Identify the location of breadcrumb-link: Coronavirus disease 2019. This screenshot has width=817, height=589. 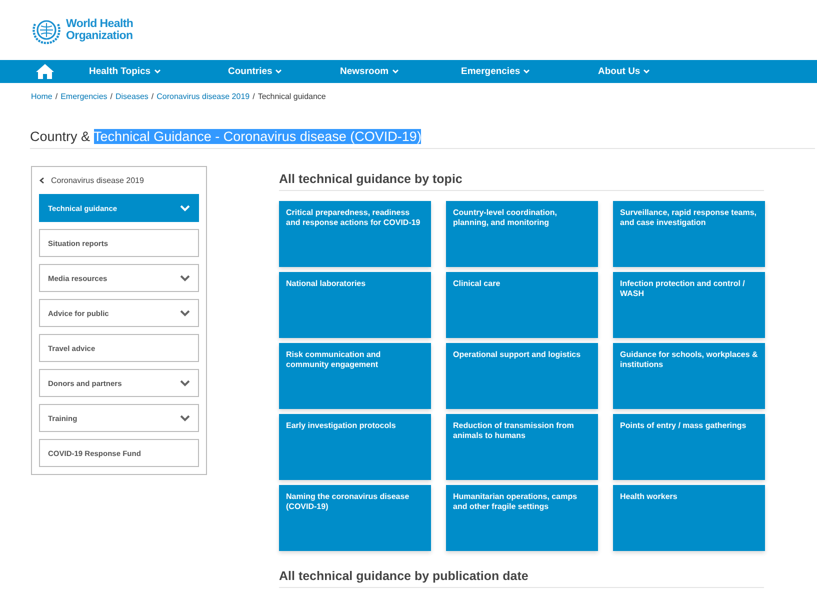
(203, 98).